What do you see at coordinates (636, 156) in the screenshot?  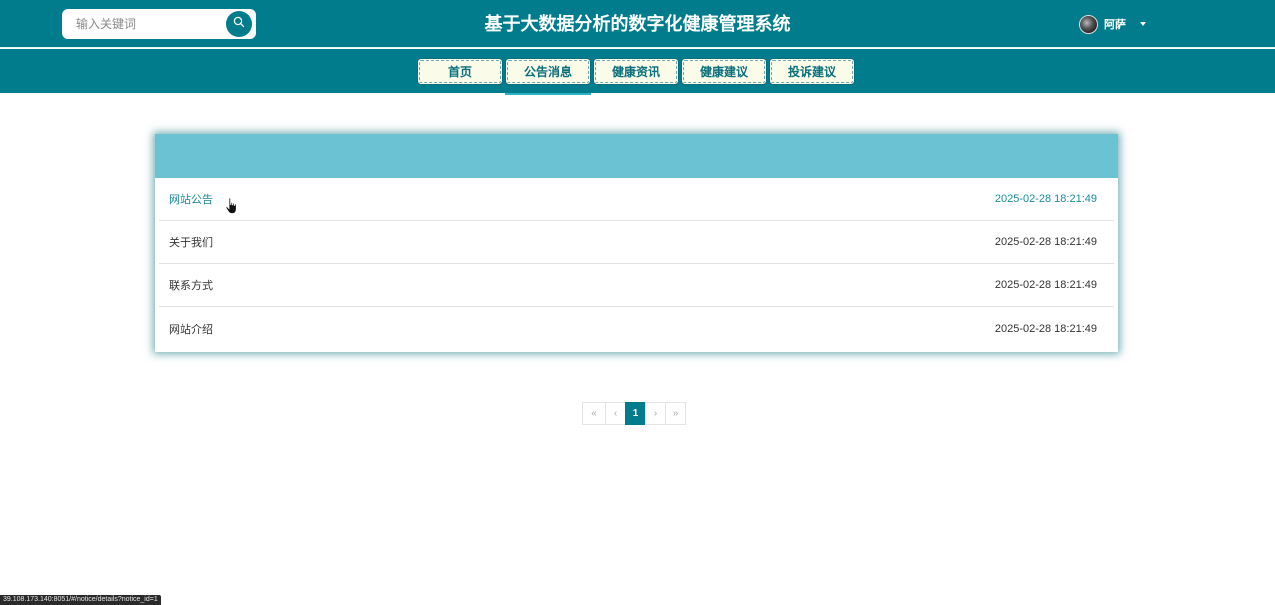 I see `panel-header` at bounding box center [636, 156].